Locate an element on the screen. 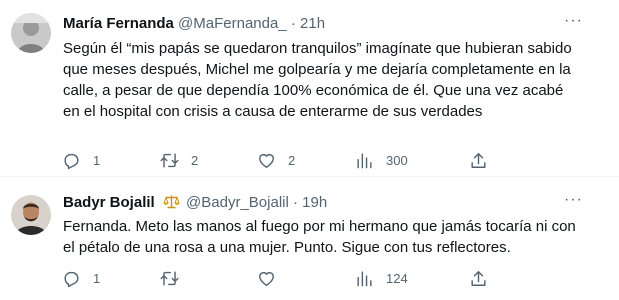 Image resolution: width=619 pixels, height=300 pixels. user-handle: @MaFernanda_ is located at coordinates (232, 23).